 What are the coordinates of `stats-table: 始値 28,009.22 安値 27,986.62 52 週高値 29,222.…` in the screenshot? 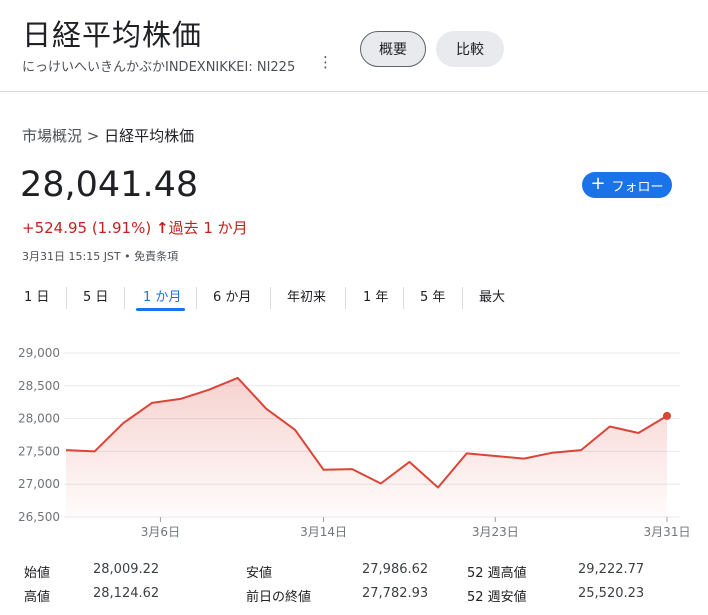 It's located at (354, 587).